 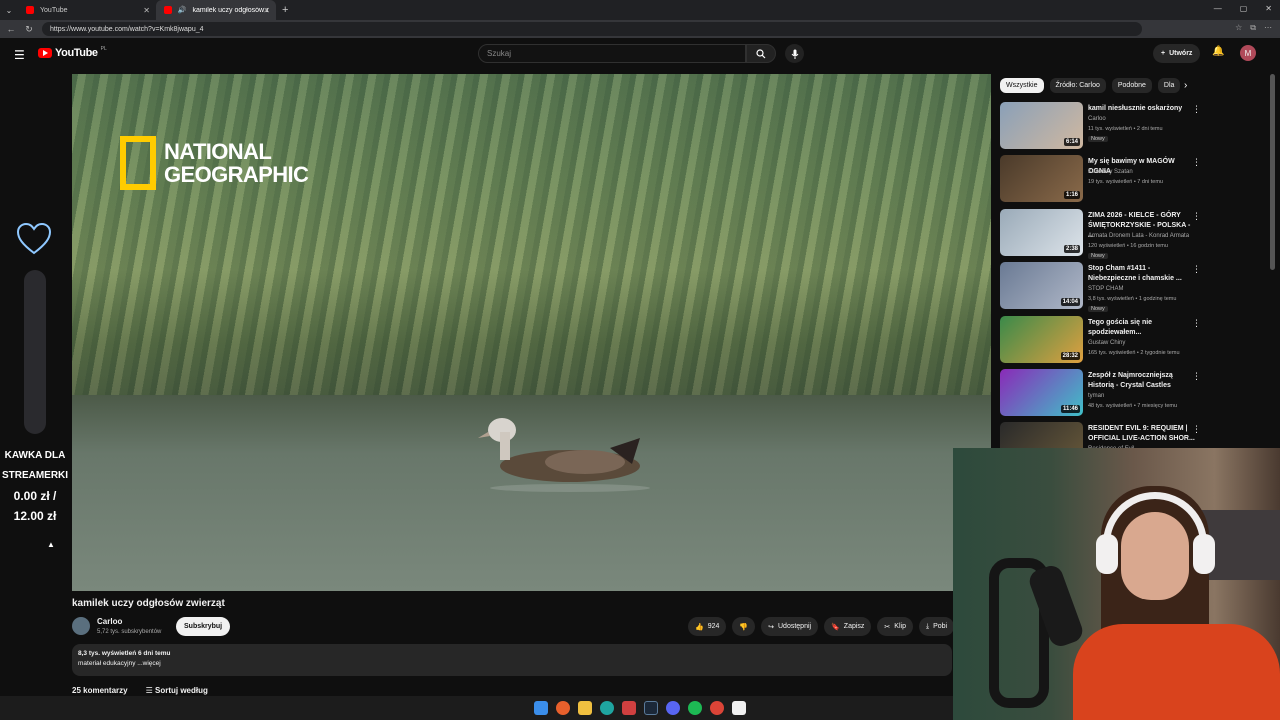 I want to click on search-button, so click(x=761, y=53).